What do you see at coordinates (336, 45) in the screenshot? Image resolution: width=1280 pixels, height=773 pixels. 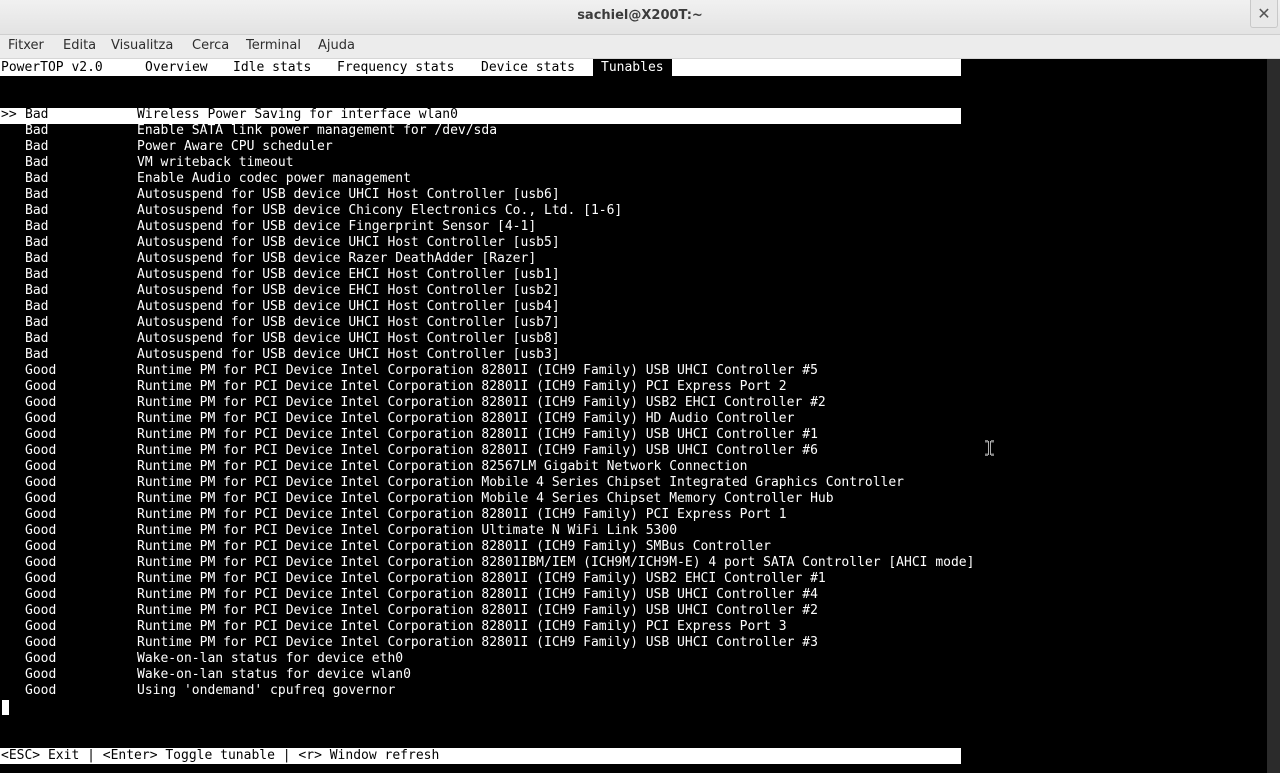 I see `menu-ajuda: Ajuda` at bounding box center [336, 45].